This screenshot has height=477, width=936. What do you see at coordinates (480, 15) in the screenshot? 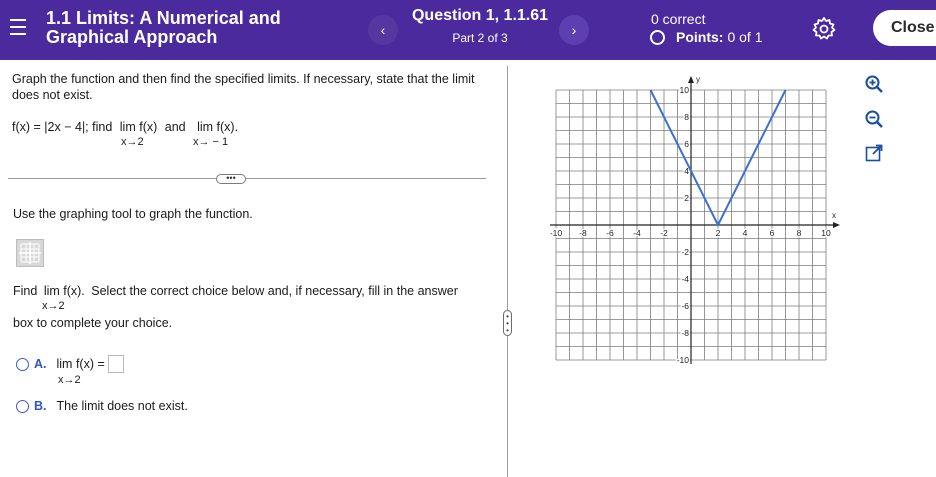
I see `question-title: Question 1, 1.1.61` at bounding box center [480, 15].